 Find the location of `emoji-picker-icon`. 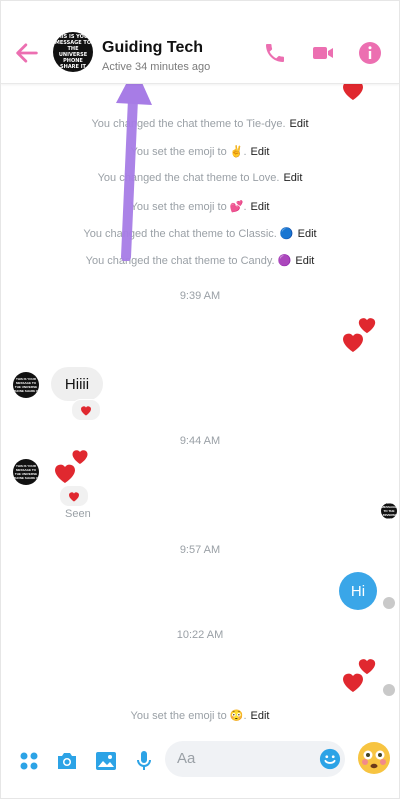

emoji-picker-icon is located at coordinates (330, 759).